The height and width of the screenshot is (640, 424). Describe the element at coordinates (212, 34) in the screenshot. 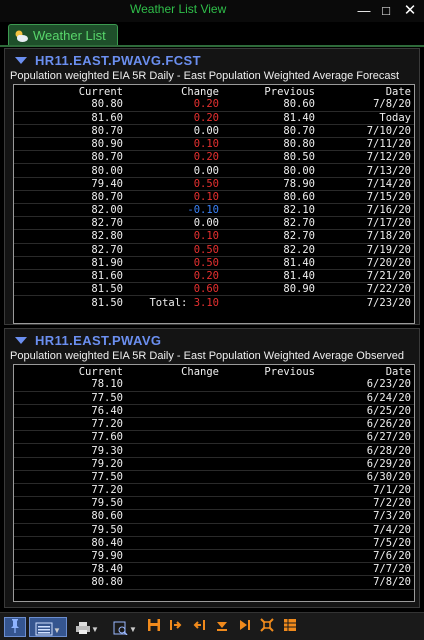

I see `tab-strip: Weather List` at that location.